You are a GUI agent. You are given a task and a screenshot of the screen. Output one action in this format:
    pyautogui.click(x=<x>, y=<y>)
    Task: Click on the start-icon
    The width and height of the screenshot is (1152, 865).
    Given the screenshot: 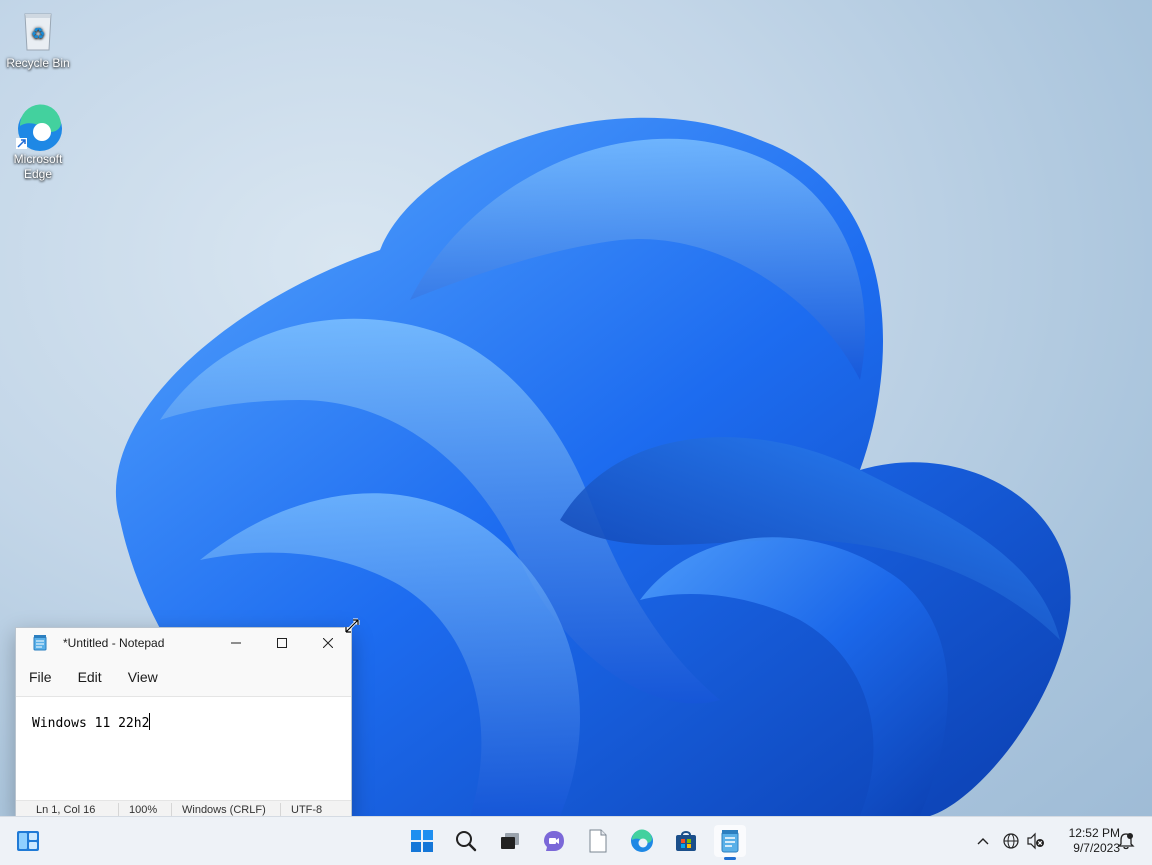 What is the action you would take?
    pyautogui.click(x=422, y=841)
    